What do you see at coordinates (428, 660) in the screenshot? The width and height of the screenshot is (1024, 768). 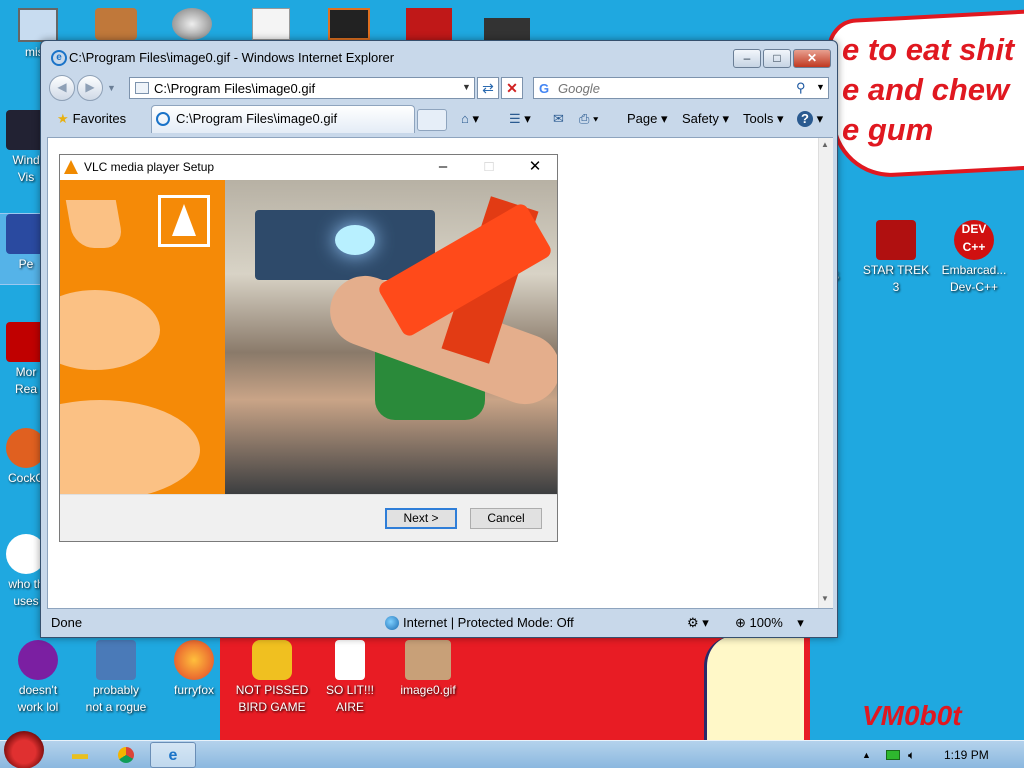 I see `image-icon` at bounding box center [428, 660].